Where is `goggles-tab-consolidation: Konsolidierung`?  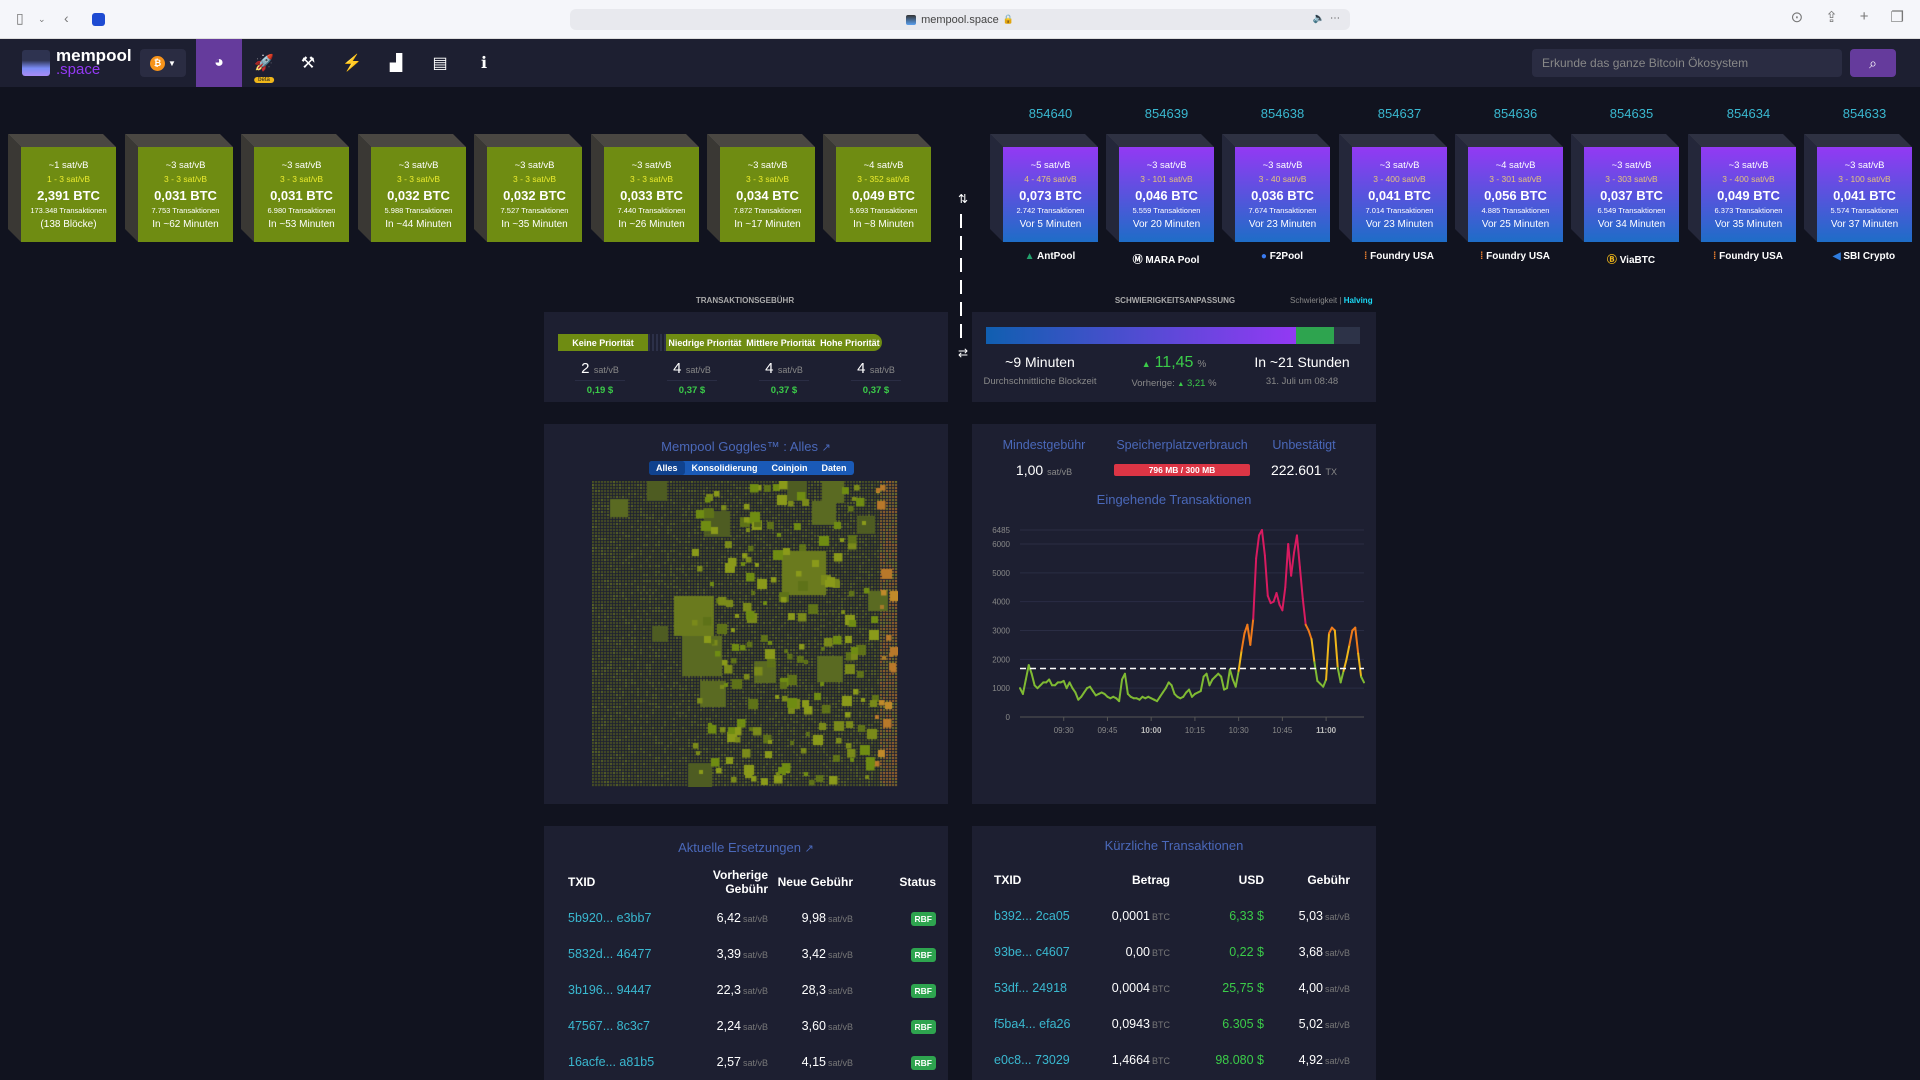 goggles-tab-consolidation: Konsolidierung is located at coordinates (725, 468).